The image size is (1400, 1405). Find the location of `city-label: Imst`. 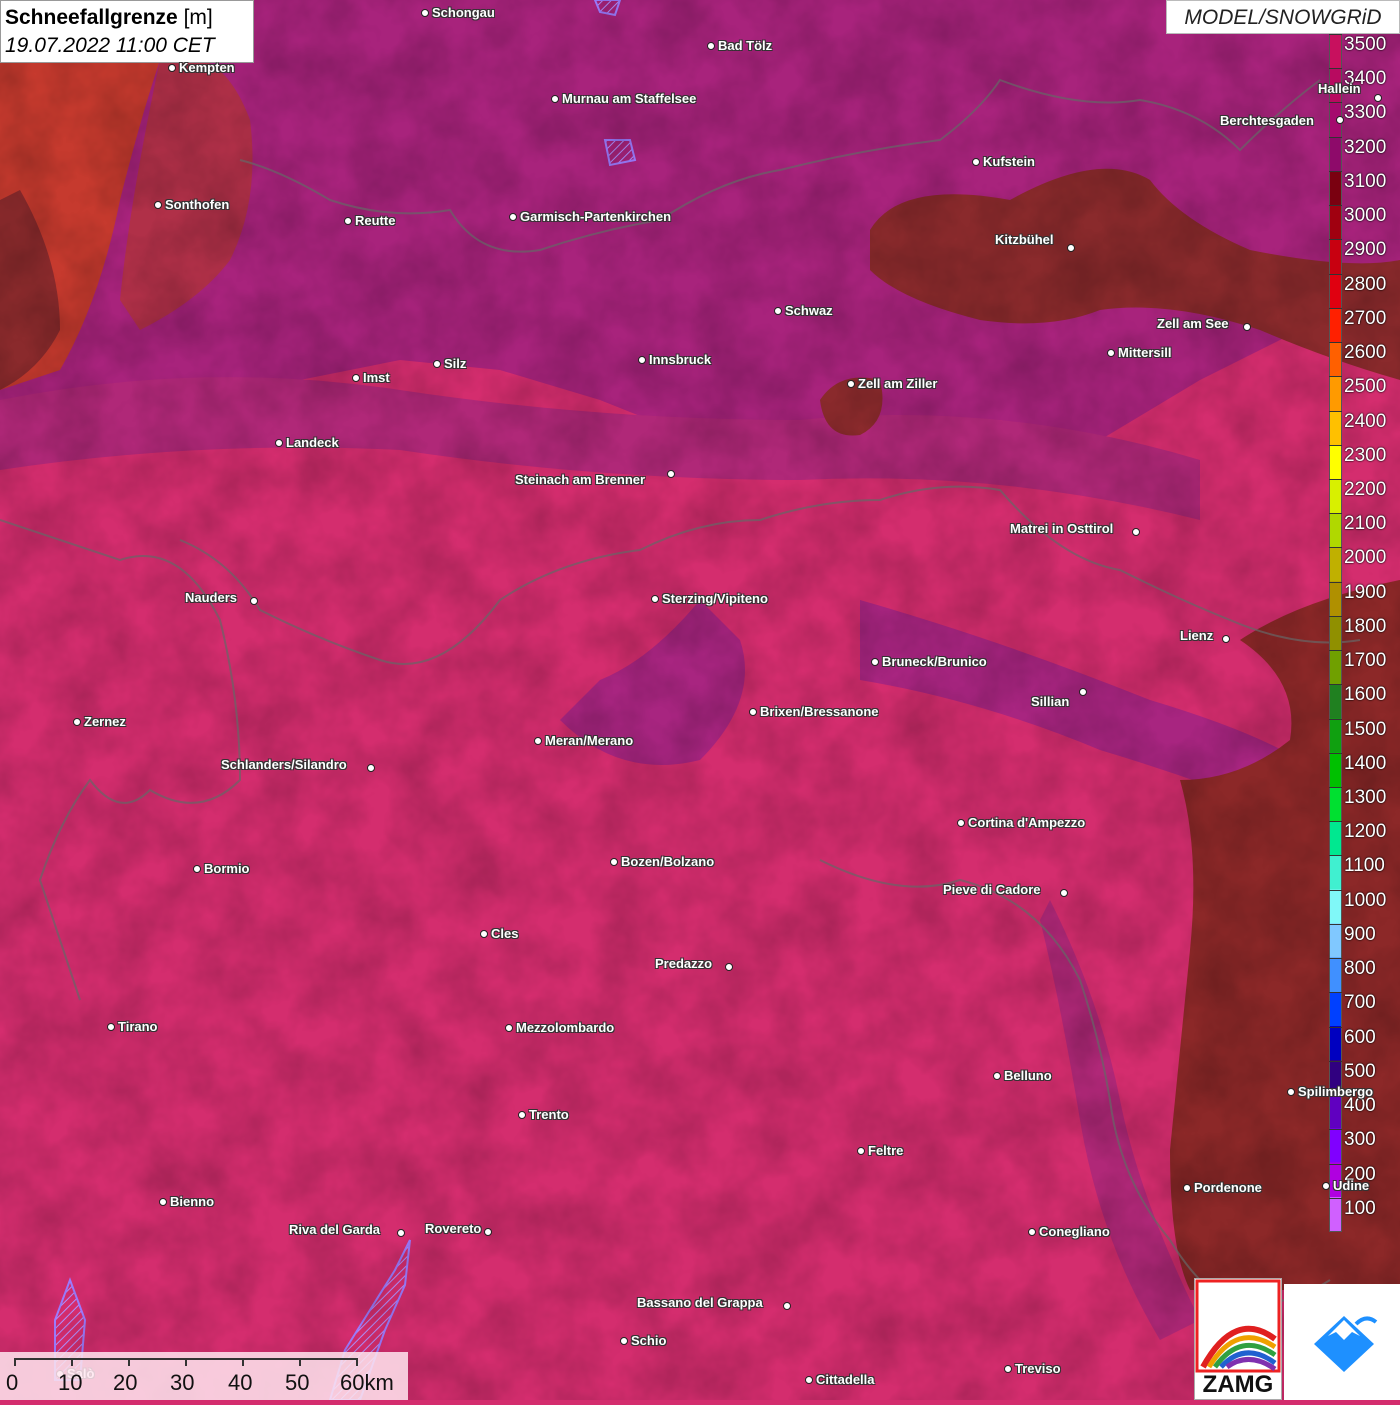

city-label: Imst is located at coordinates (376, 377).